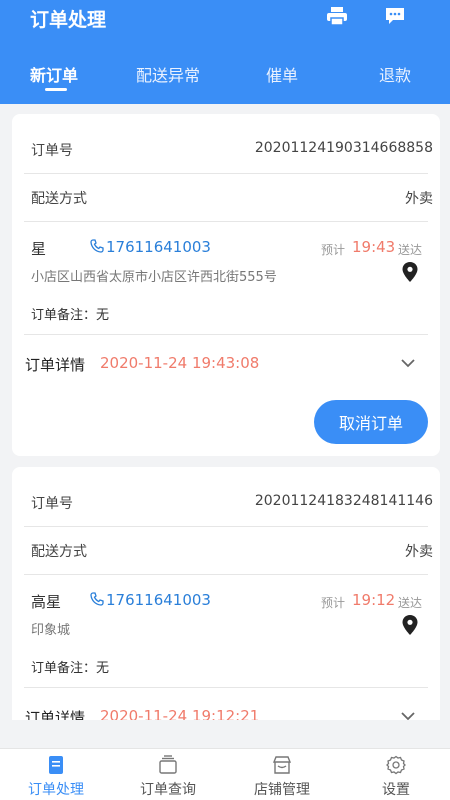 Image resolution: width=450 pixels, height=800 pixels. I want to click on estimated-time: 19:43, so click(374, 247).